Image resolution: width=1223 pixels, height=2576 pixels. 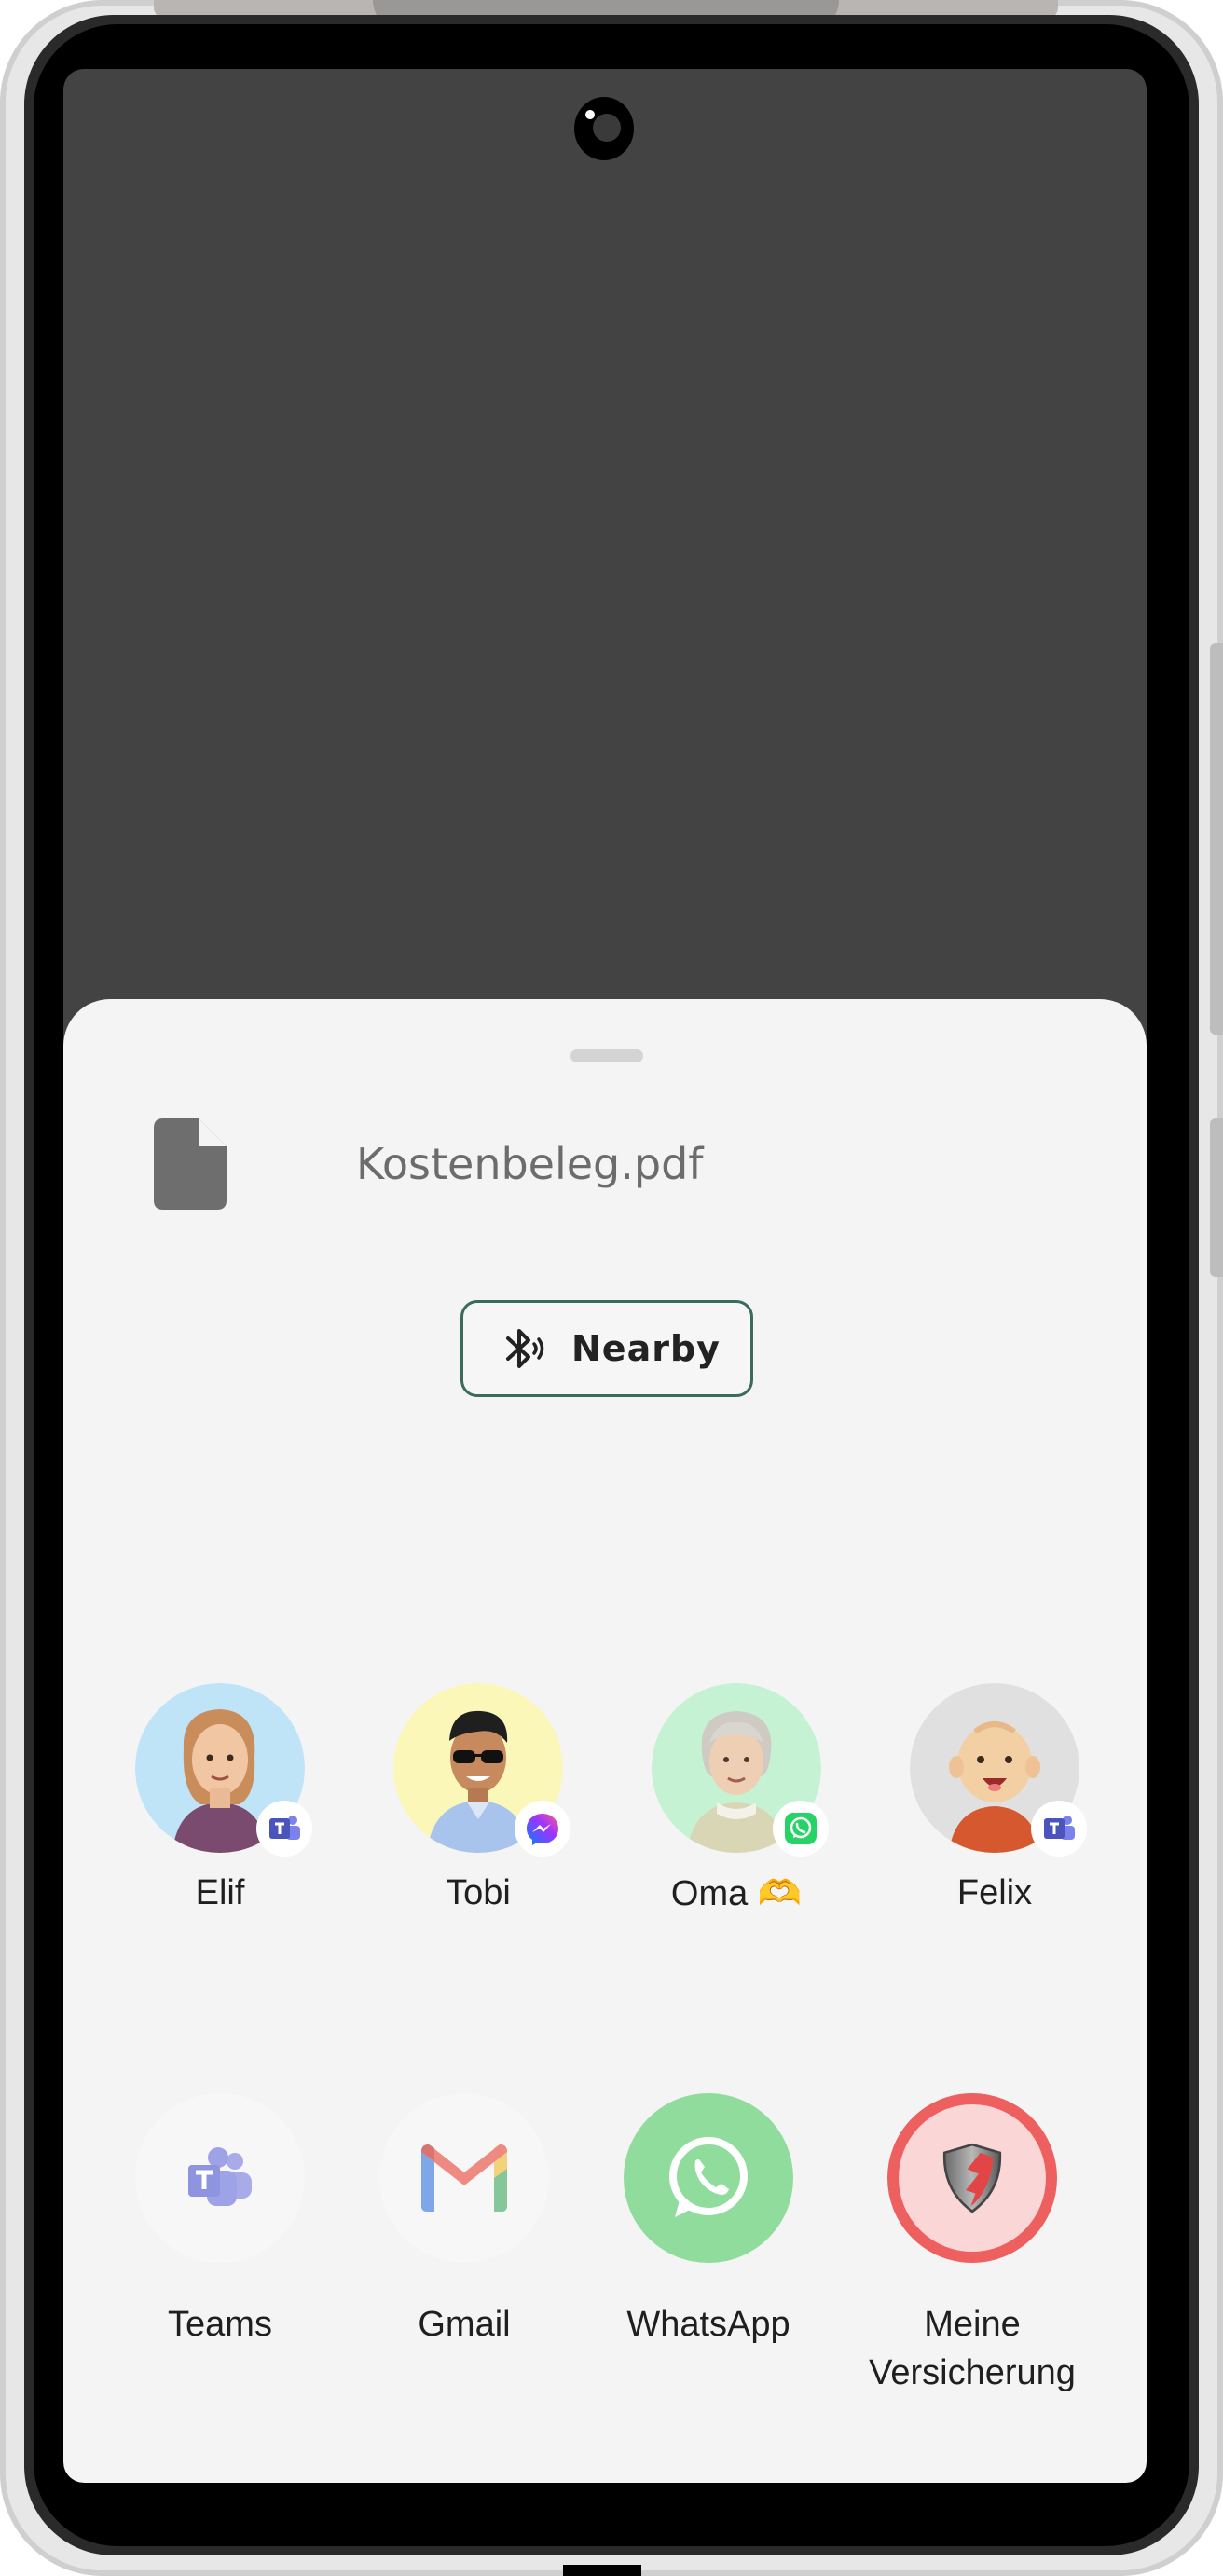 What do you see at coordinates (525, 1348) in the screenshot?
I see `bluetooth-nearby-icon` at bounding box center [525, 1348].